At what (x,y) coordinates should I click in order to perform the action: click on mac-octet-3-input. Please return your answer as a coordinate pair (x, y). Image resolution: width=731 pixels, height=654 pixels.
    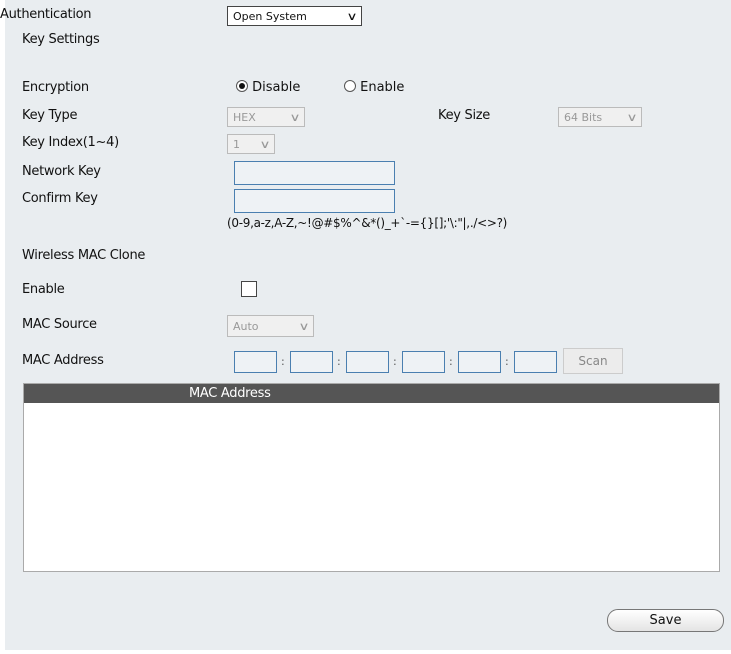
    Looking at the image, I should click on (367, 362).